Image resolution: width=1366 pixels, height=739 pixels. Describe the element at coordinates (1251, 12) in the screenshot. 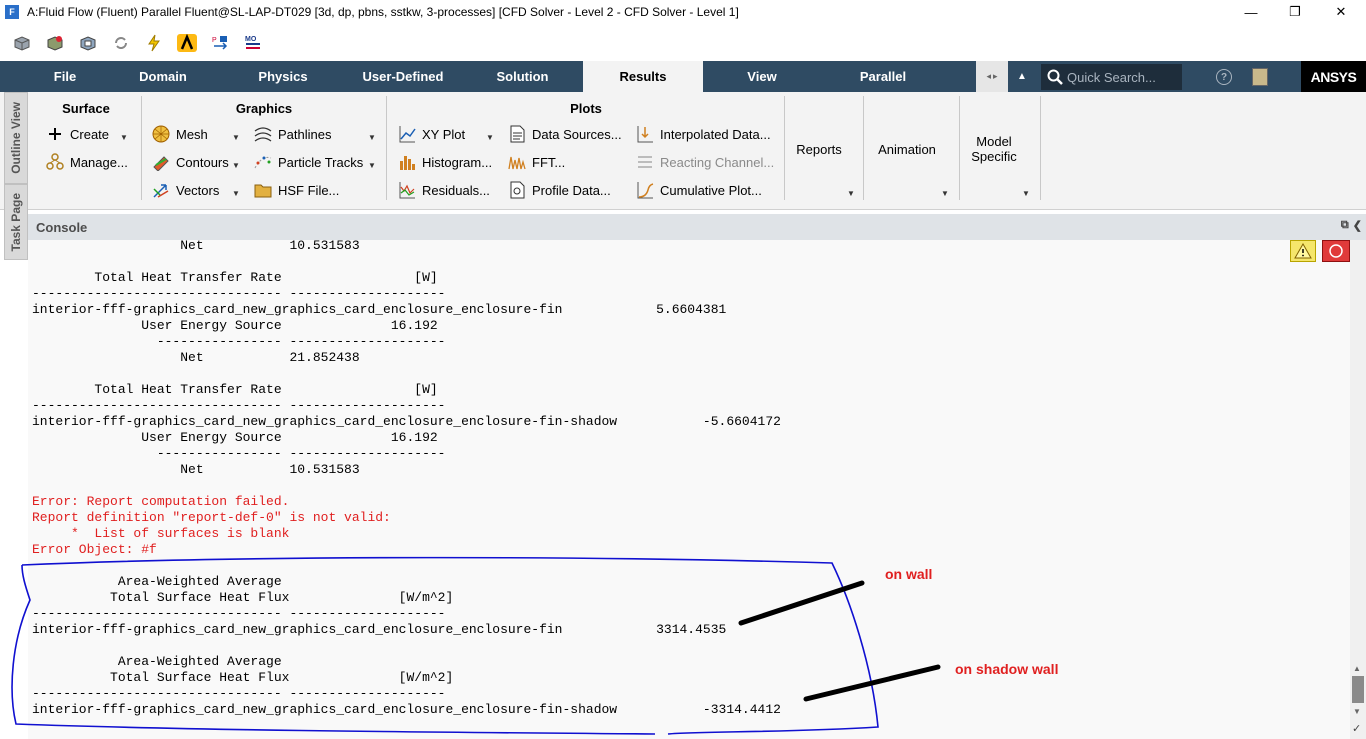

I see `minimize-button: —` at that location.